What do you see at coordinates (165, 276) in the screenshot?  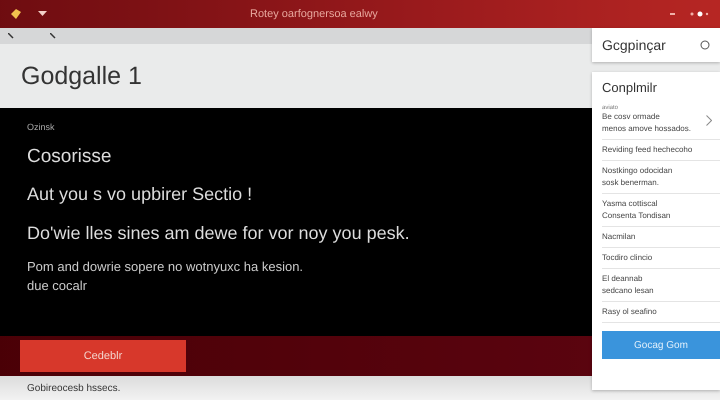 I see `body-text: Pom and dowrie sopere no wotnyuxc ha kesion. due cocalr` at bounding box center [165, 276].